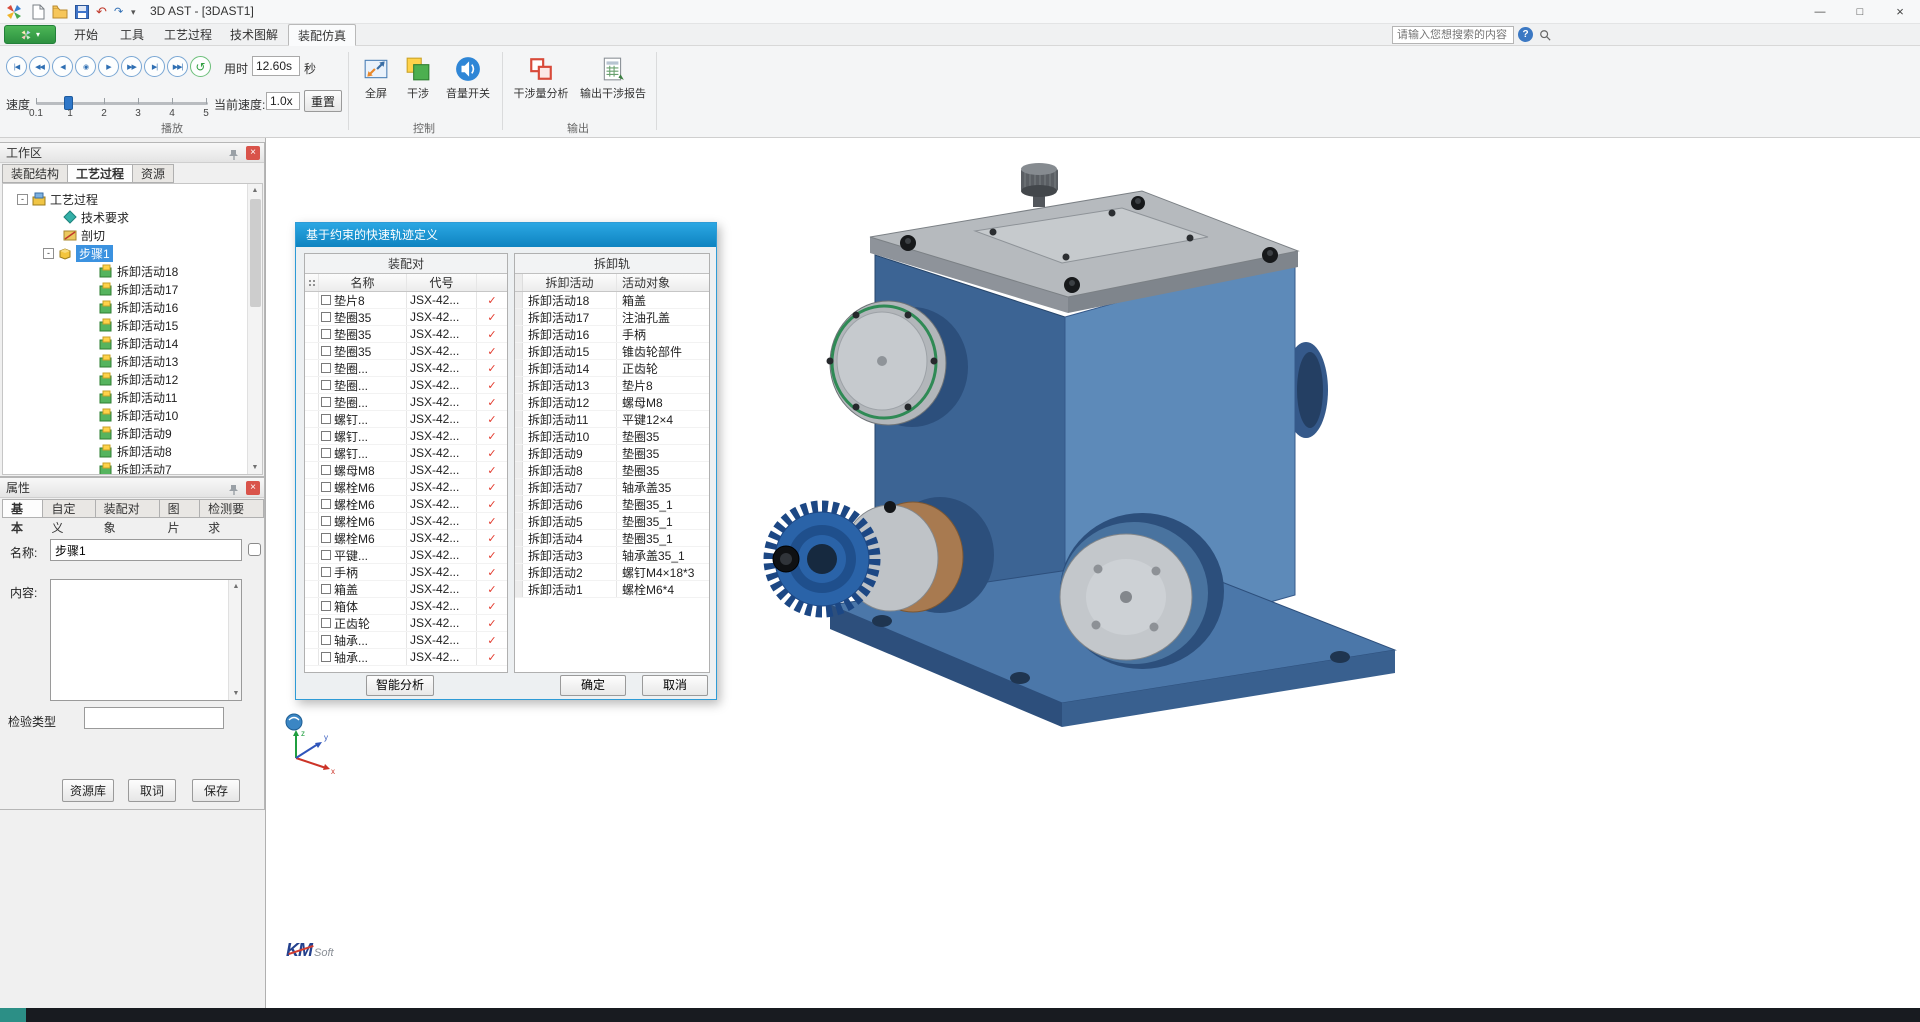 The height and width of the screenshot is (1022, 1920). I want to click on assembly-pair-row: 平键... JSX-42... ✓, so click(406, 555).